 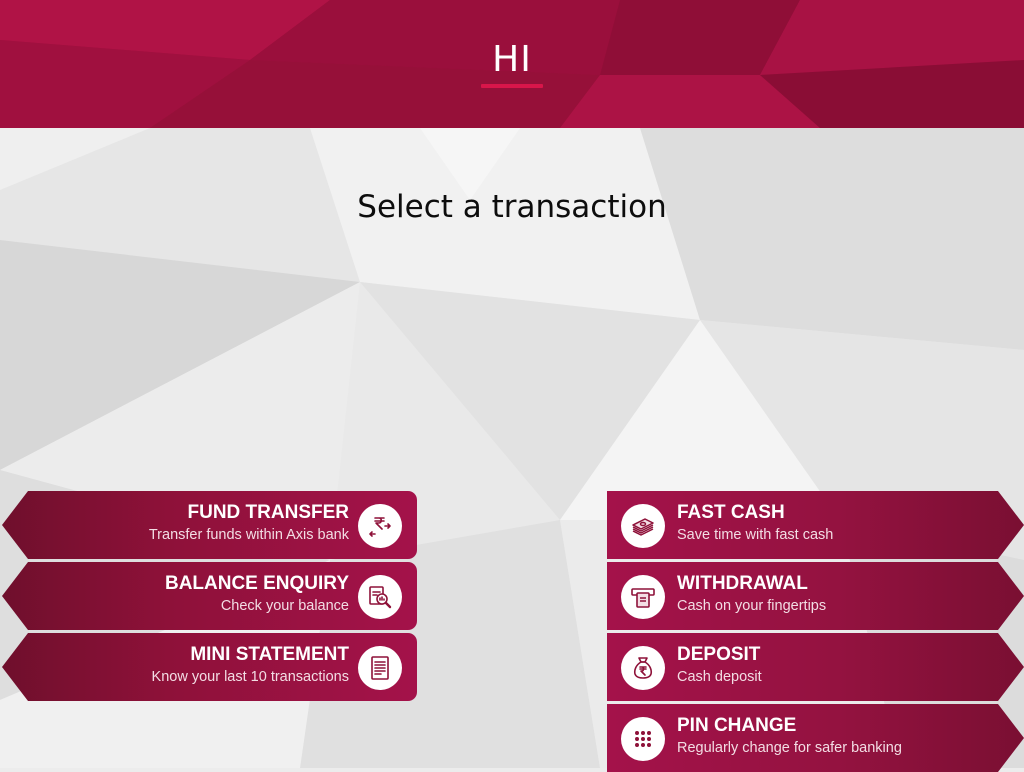 I want to click on option-subtitle: Cash deposit, so click(x=719, y=677).